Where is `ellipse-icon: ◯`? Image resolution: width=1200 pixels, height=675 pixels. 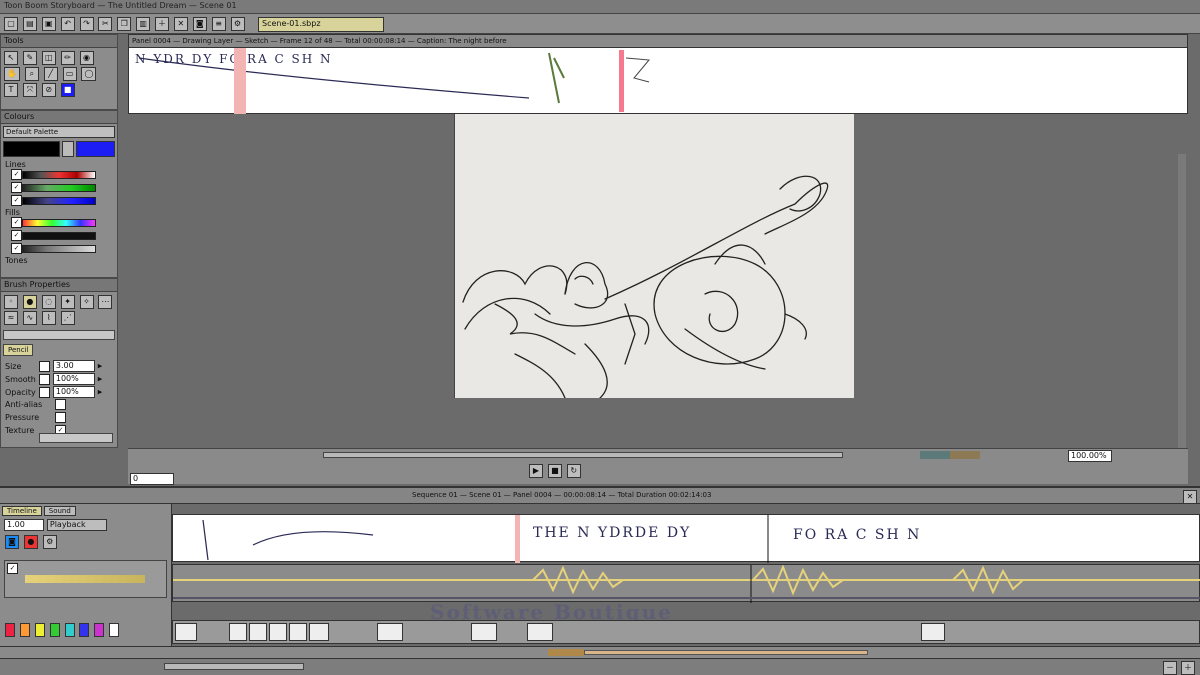 ellipse-icon: ◯ is located at coordinates (89, 74).